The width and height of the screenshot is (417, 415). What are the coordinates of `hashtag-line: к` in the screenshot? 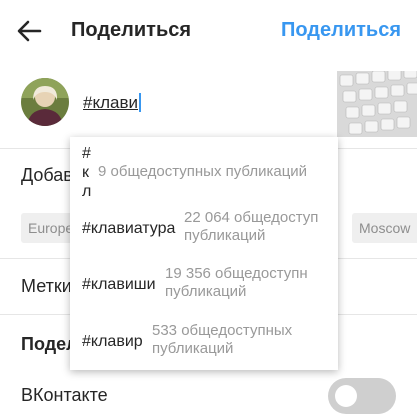 It's located at (85, 172).